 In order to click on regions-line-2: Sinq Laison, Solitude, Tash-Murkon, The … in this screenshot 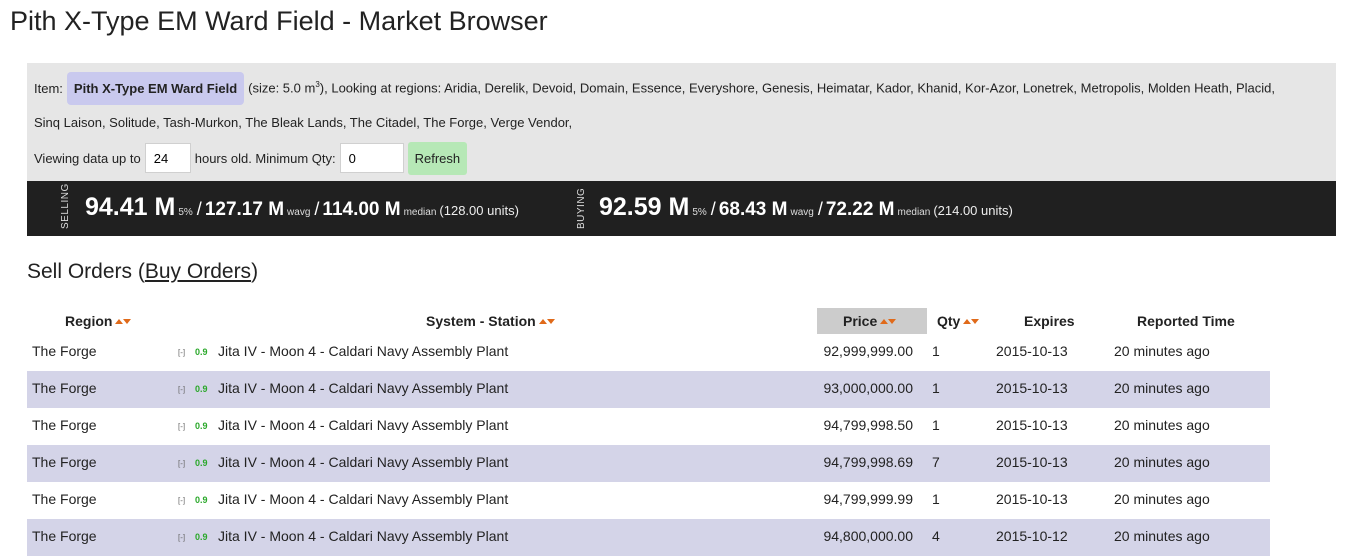, I will do `click(303, 122)`.